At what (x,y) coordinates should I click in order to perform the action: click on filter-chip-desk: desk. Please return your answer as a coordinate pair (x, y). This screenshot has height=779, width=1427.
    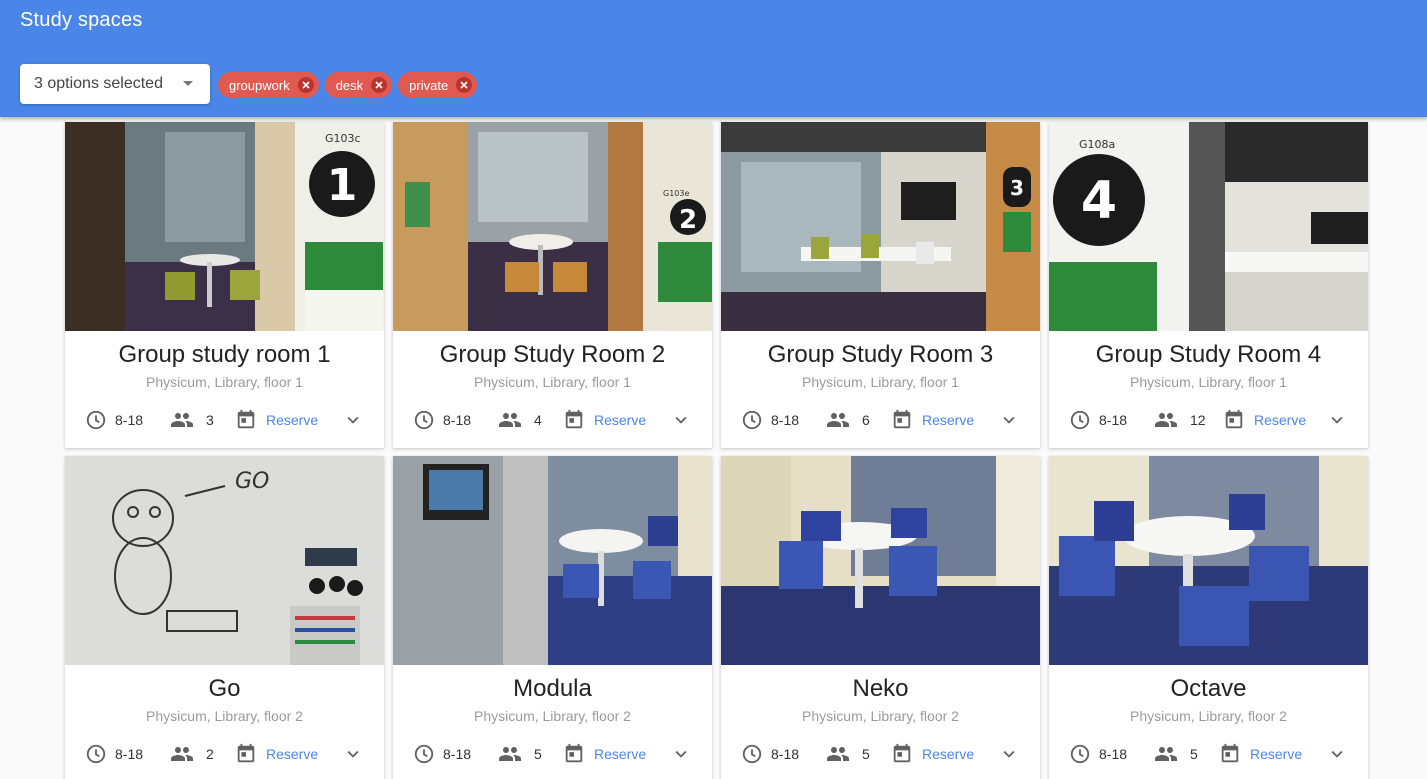
    Looking at the image, I should click on (358, 85).